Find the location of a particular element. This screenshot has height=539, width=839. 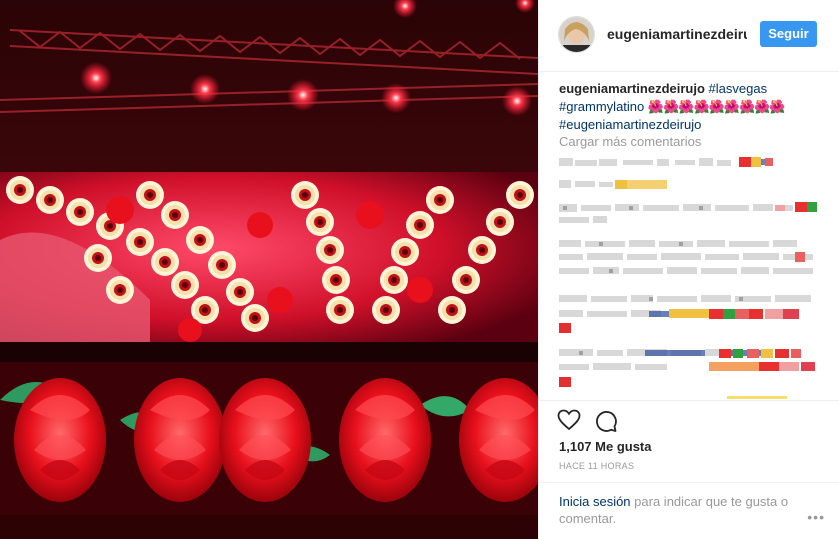

follow-button: Seguir is located at coordinates (788, 34).